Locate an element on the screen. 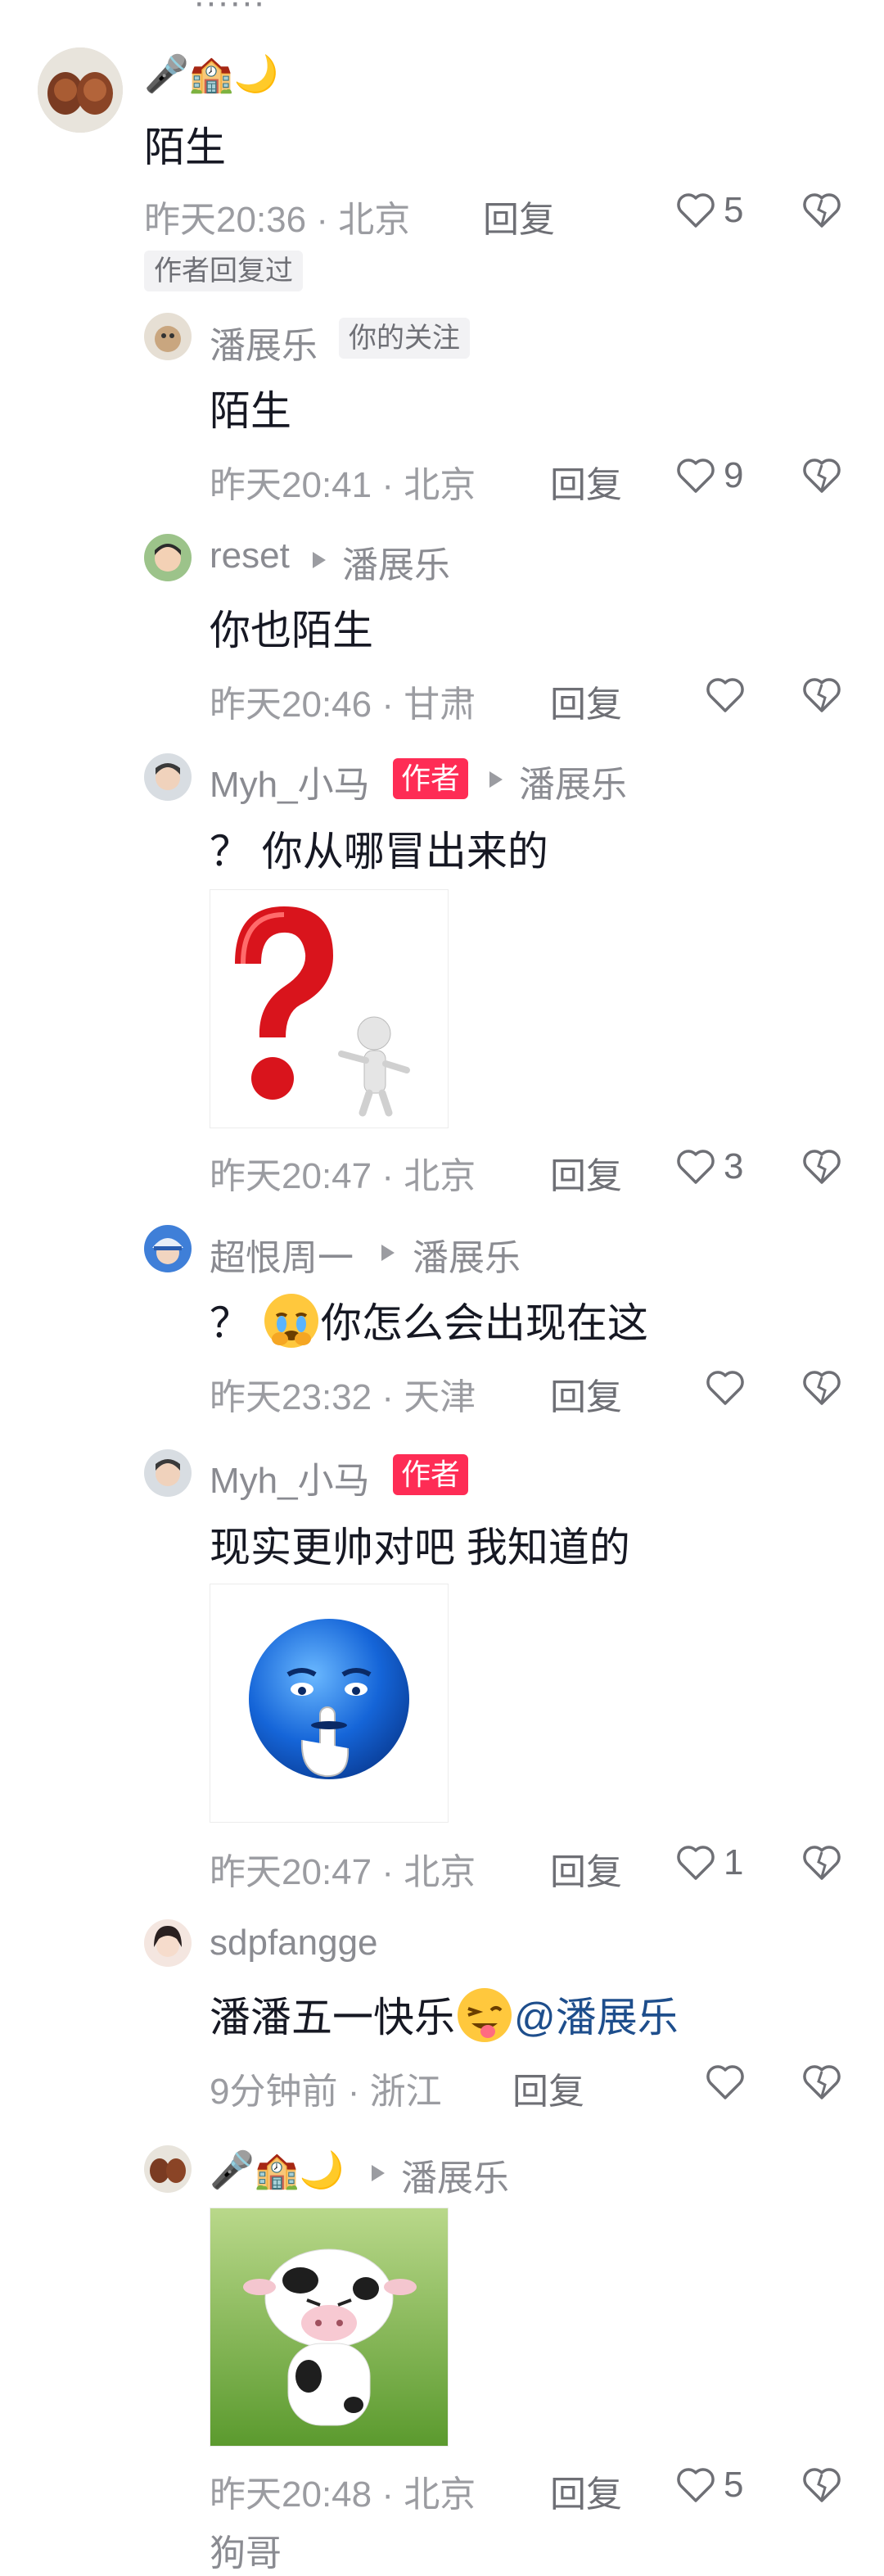 This screenshot has height=2576, width=884. username: reset is located at coordinates (250, 556).